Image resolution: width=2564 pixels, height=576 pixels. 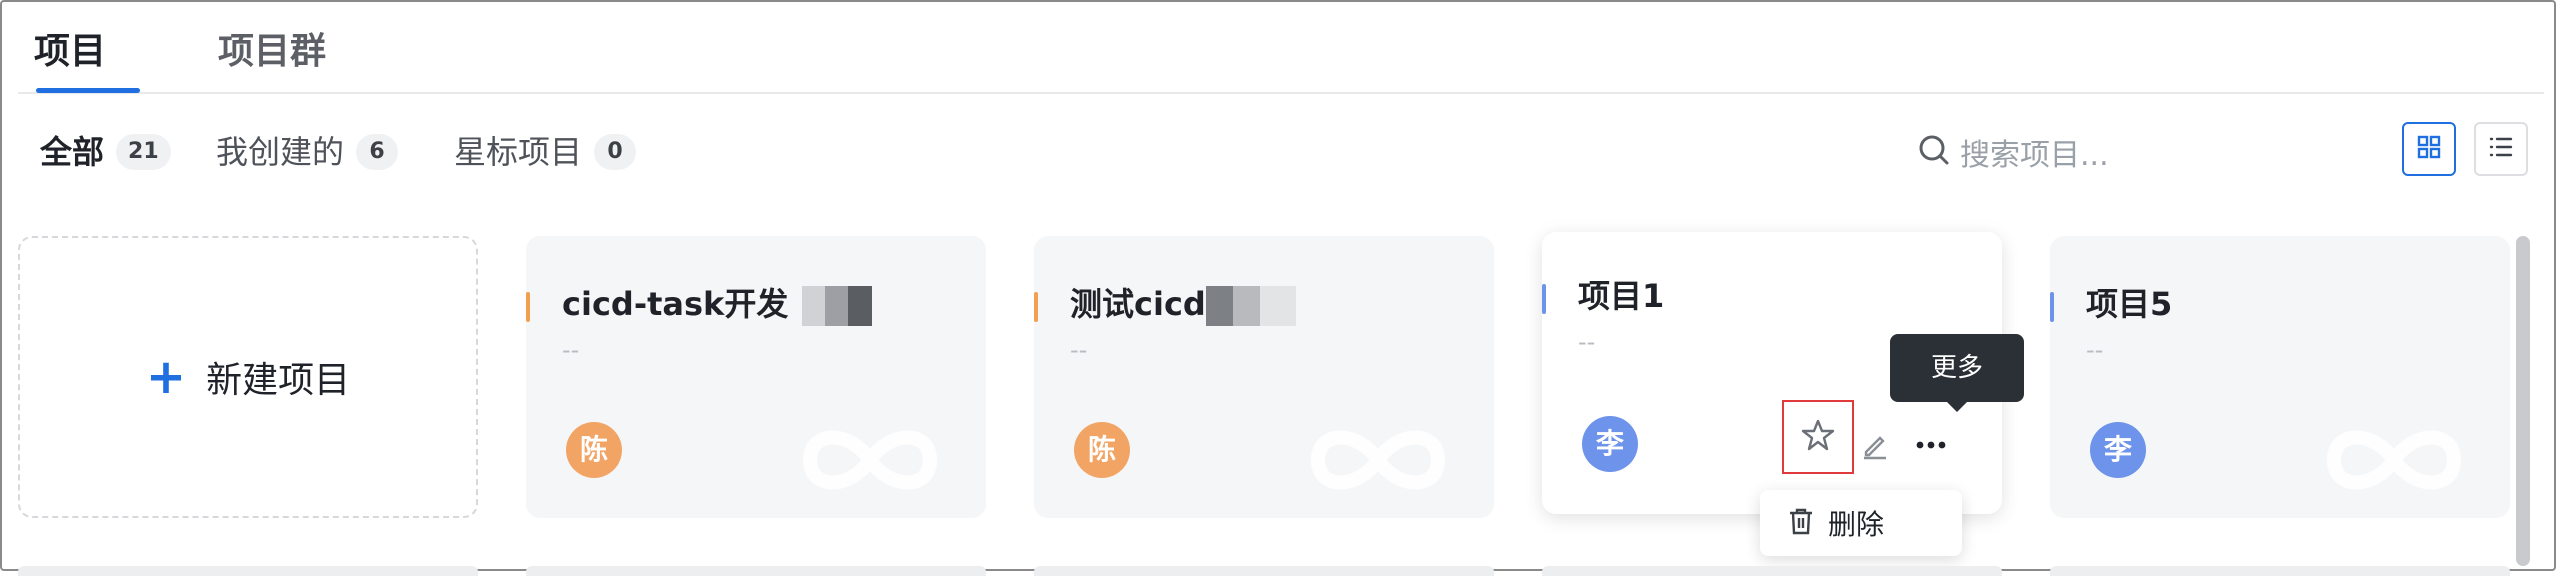 I want to click on filter-created-count: 6, so click(x=377, y=152).